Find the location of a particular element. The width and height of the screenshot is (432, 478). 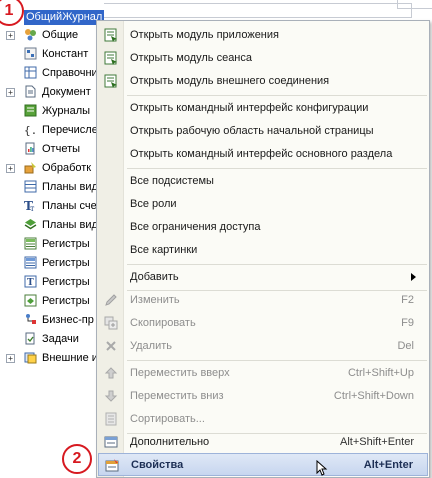

report-icon is located at coordinates (30, 148).